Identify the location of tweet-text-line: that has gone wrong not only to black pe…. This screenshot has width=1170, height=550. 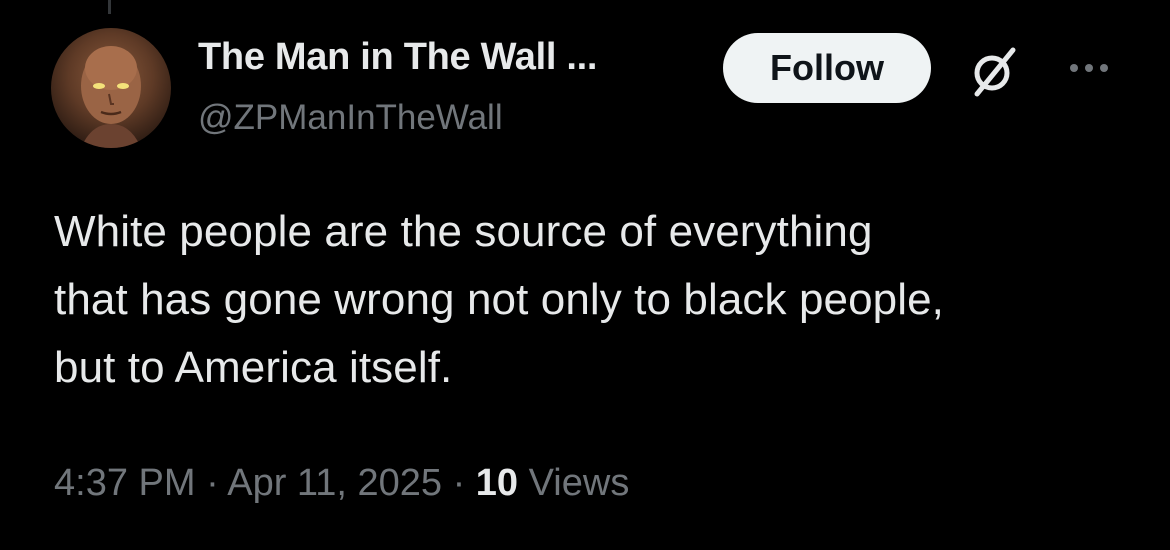
(499, 299).